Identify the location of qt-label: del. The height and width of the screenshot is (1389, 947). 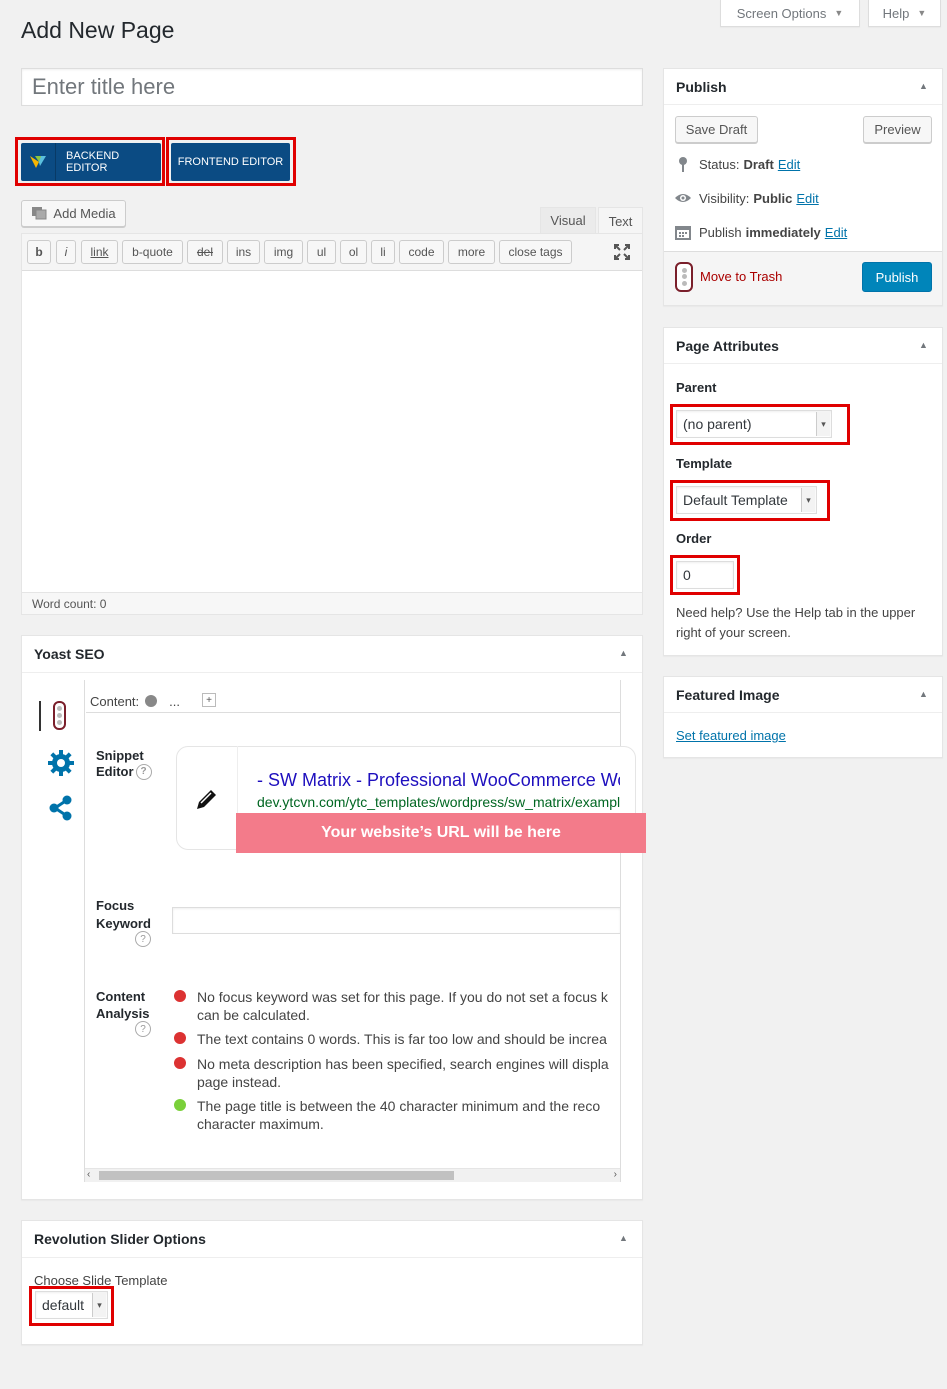
(204, 252).